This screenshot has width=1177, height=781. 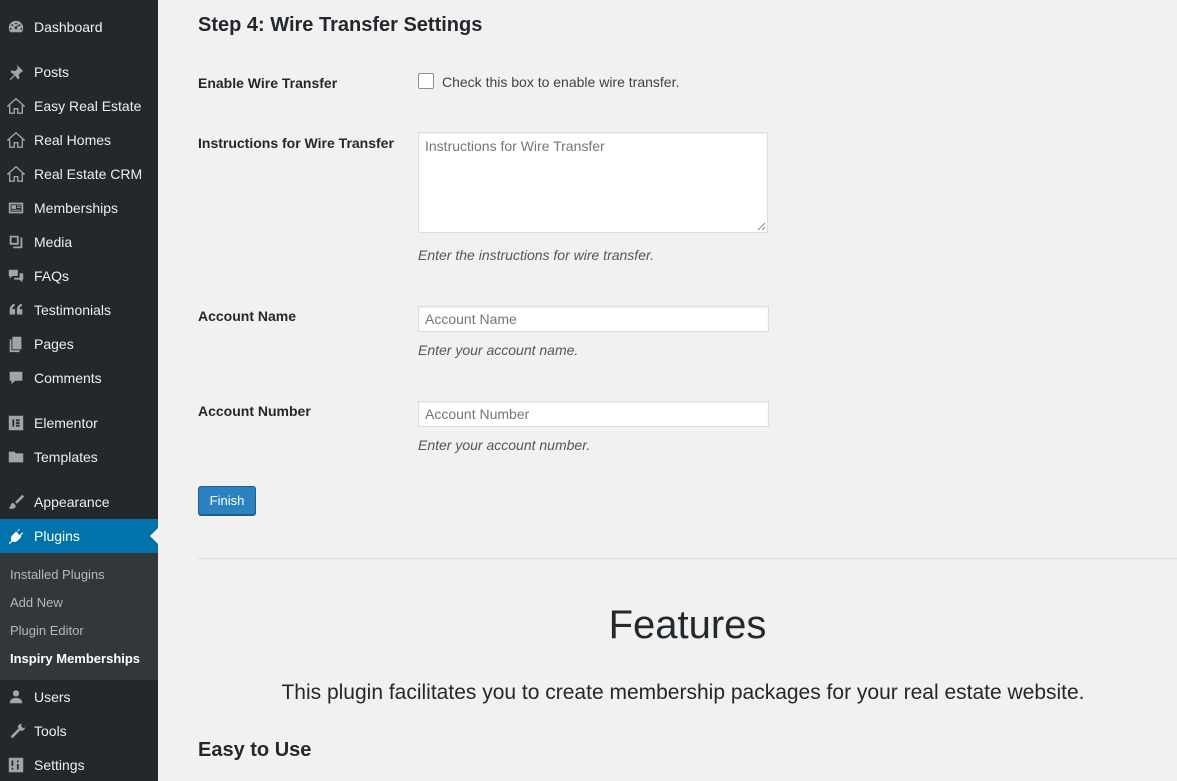 I want to click on instructions-textarea, so click(x=593, y=182).